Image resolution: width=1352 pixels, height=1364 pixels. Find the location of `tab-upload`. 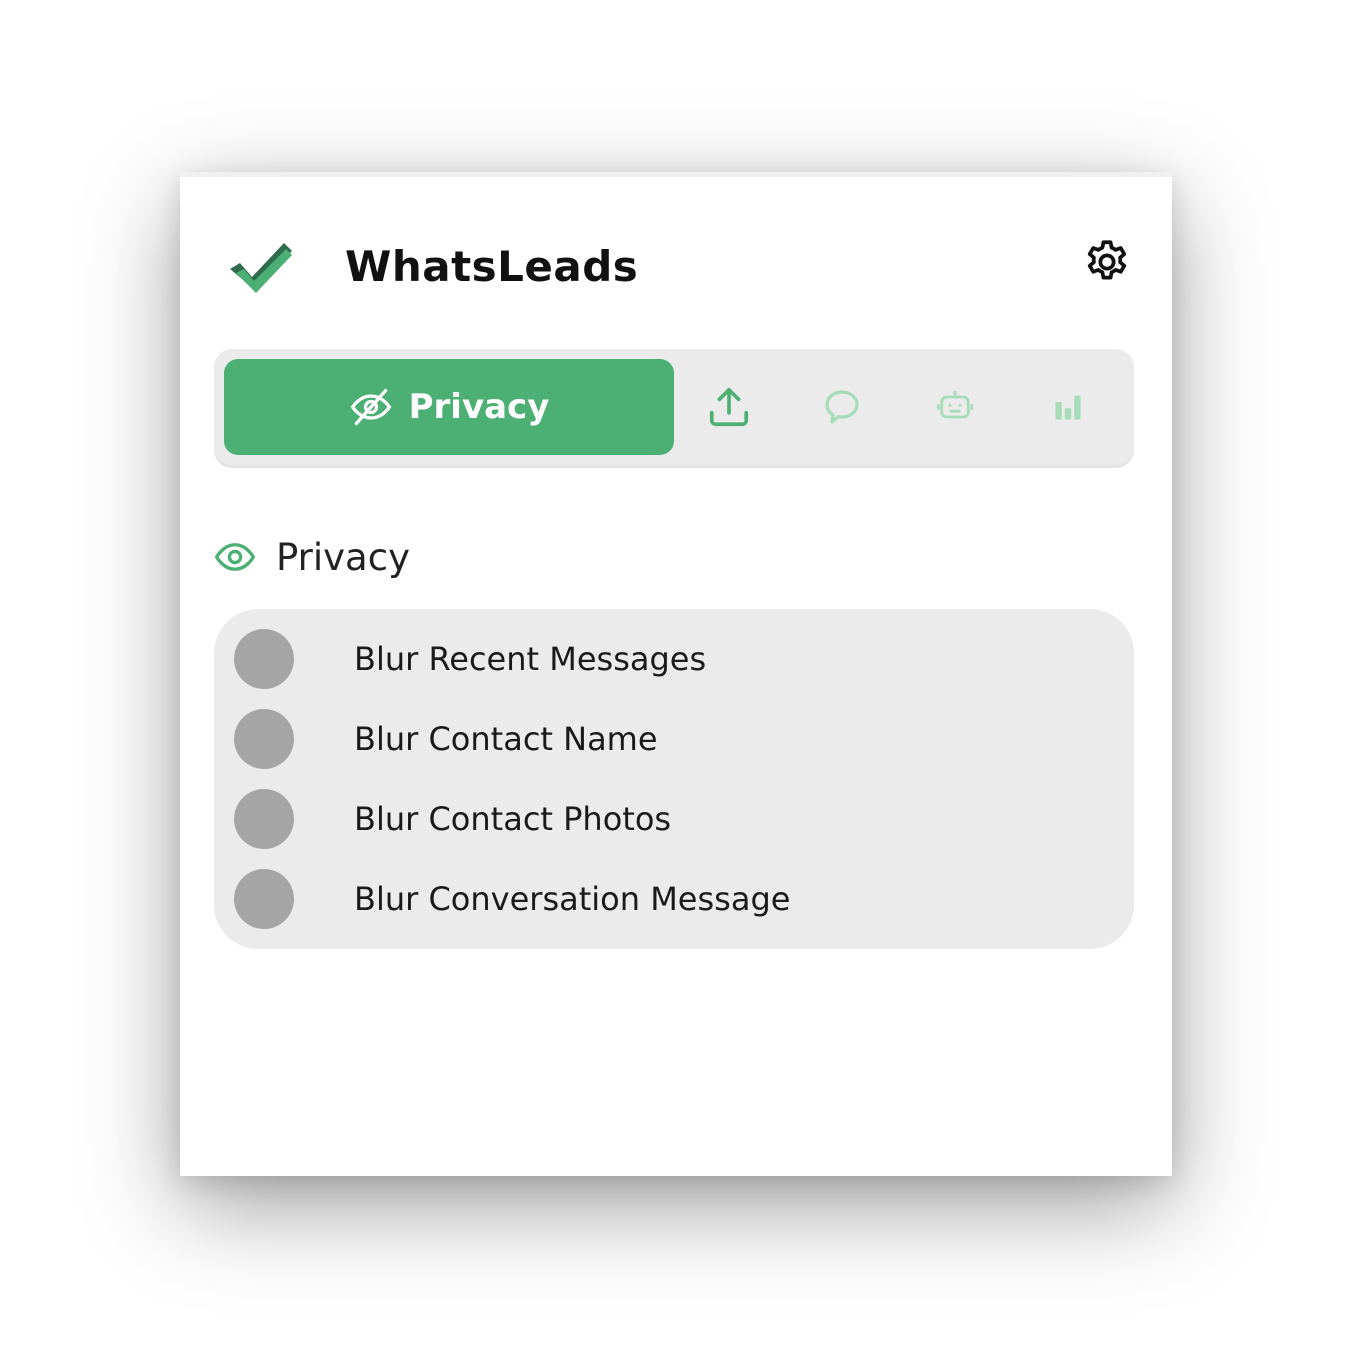

tab-upload is located at coordinates (729, 407).